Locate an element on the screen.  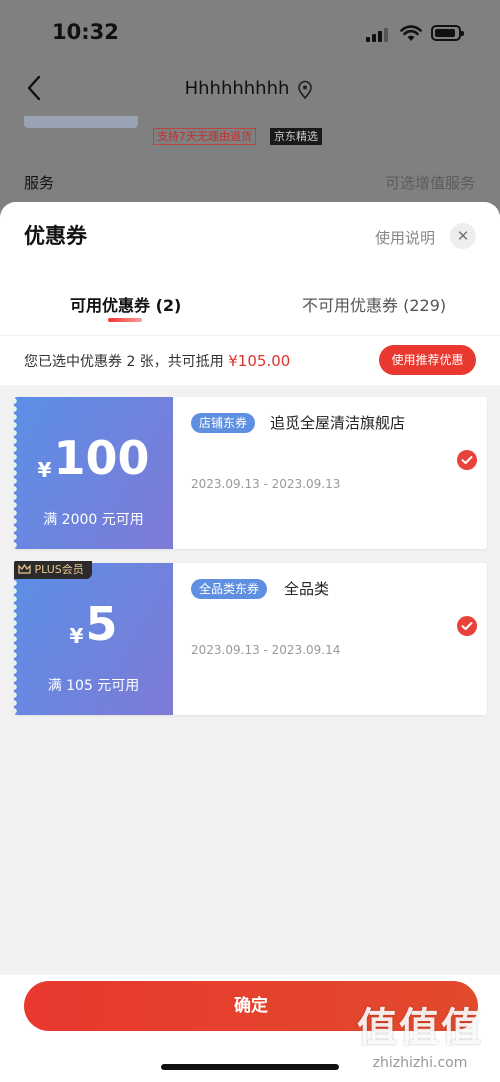
coupon-type-badge: 店铺东券 is located at coordinates (223, 423).